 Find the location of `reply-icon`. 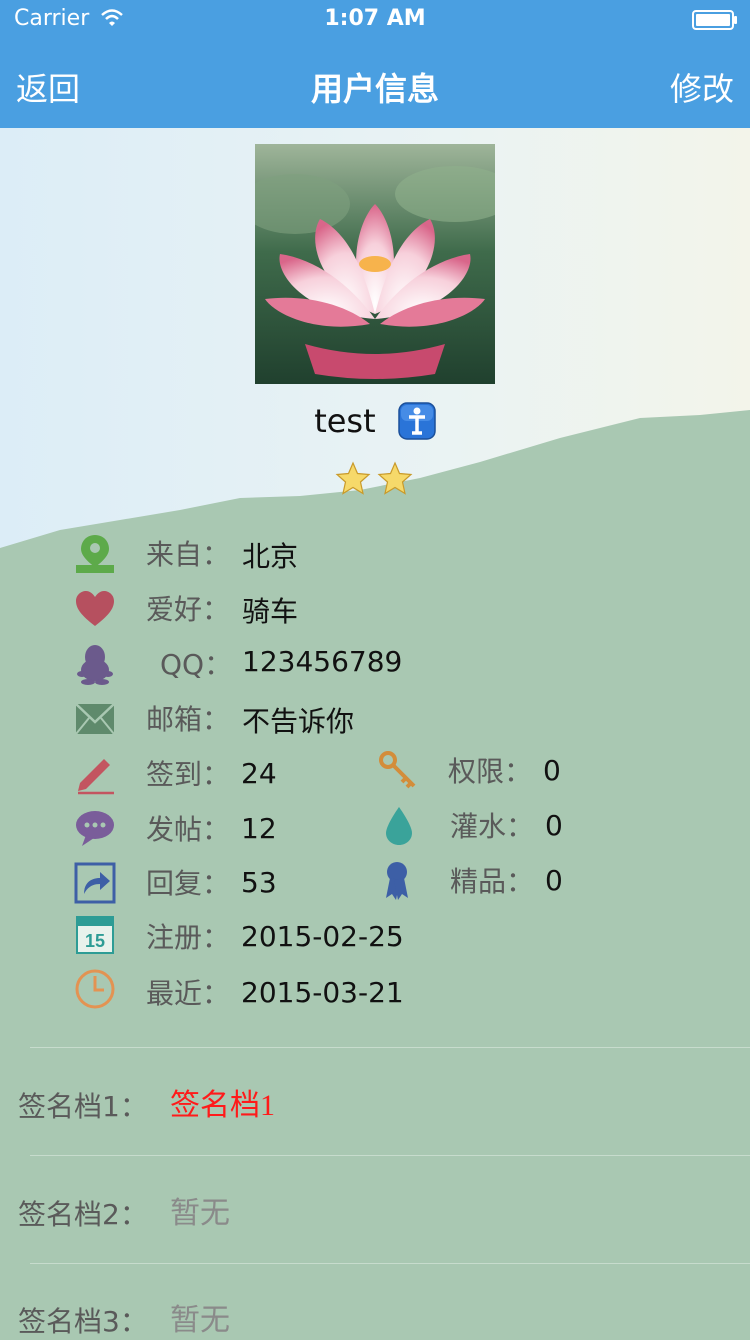

reply-icon is located at coordinates (95, 883).